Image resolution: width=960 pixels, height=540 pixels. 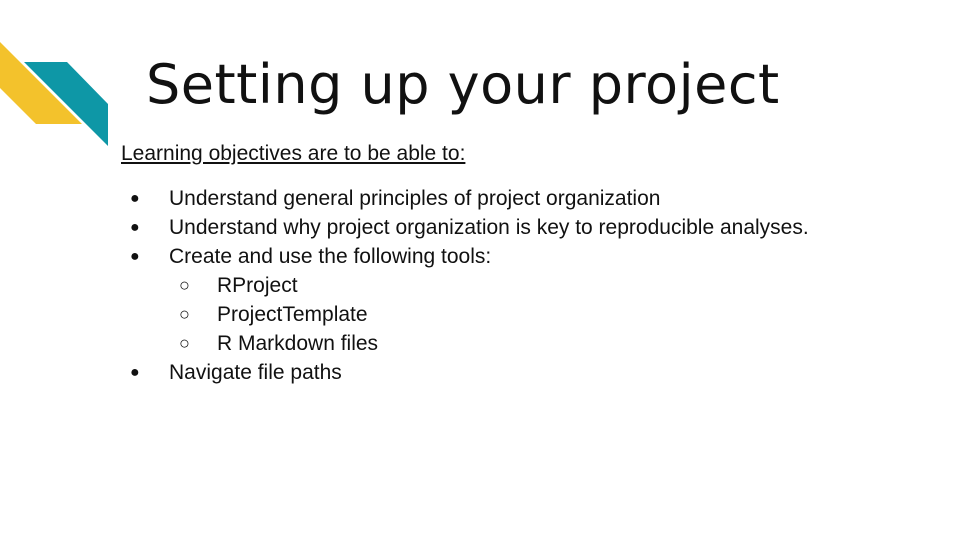 I want to click on list-item-text: Create and use the following tools:, so click(x=330, y=256).